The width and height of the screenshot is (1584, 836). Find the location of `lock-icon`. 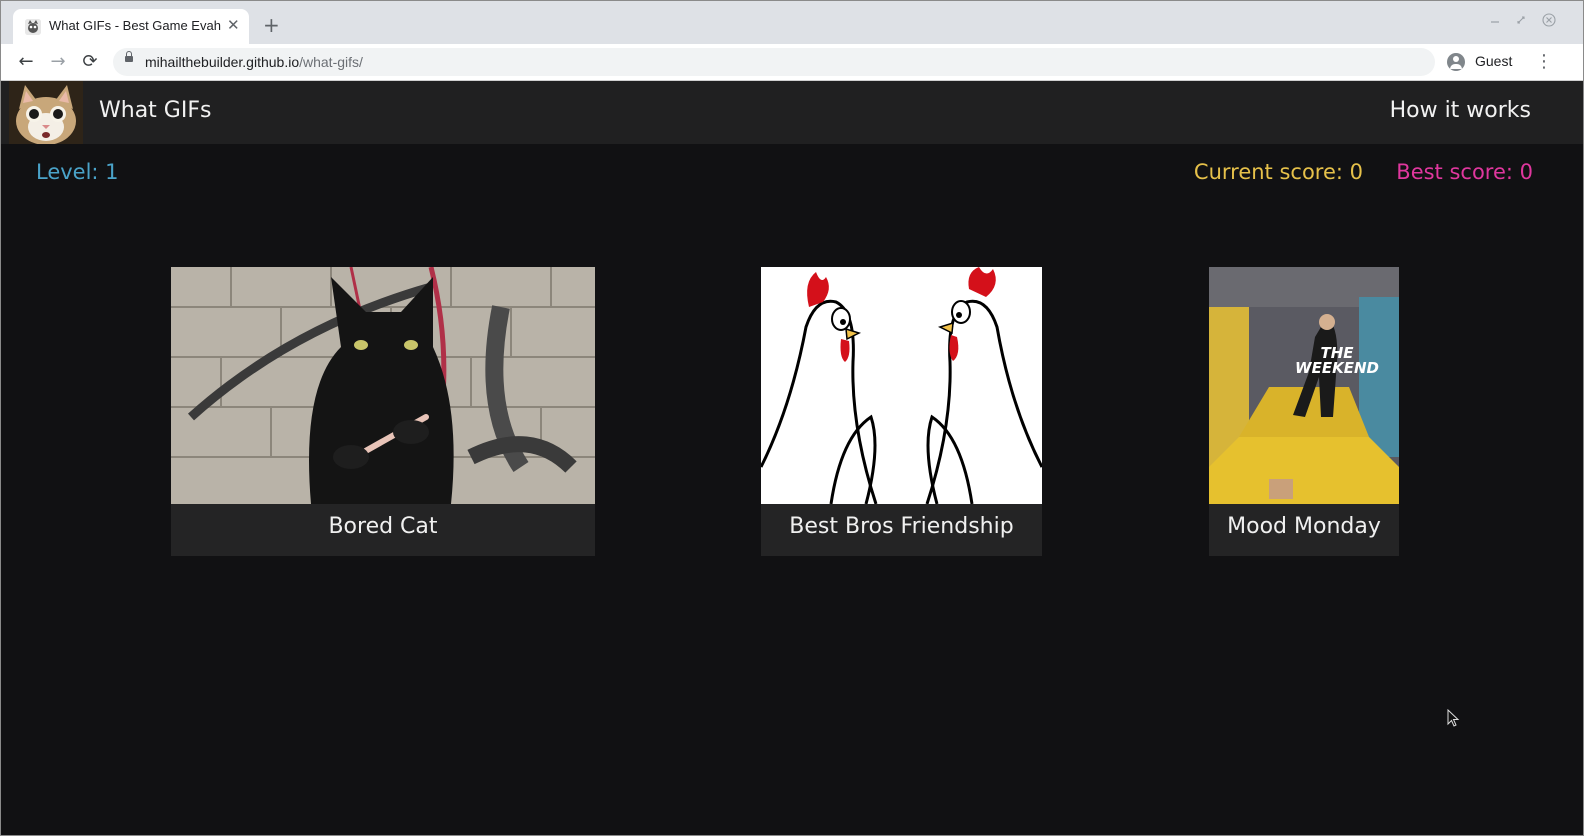

lock-icon is located at coordinates (129, 56).